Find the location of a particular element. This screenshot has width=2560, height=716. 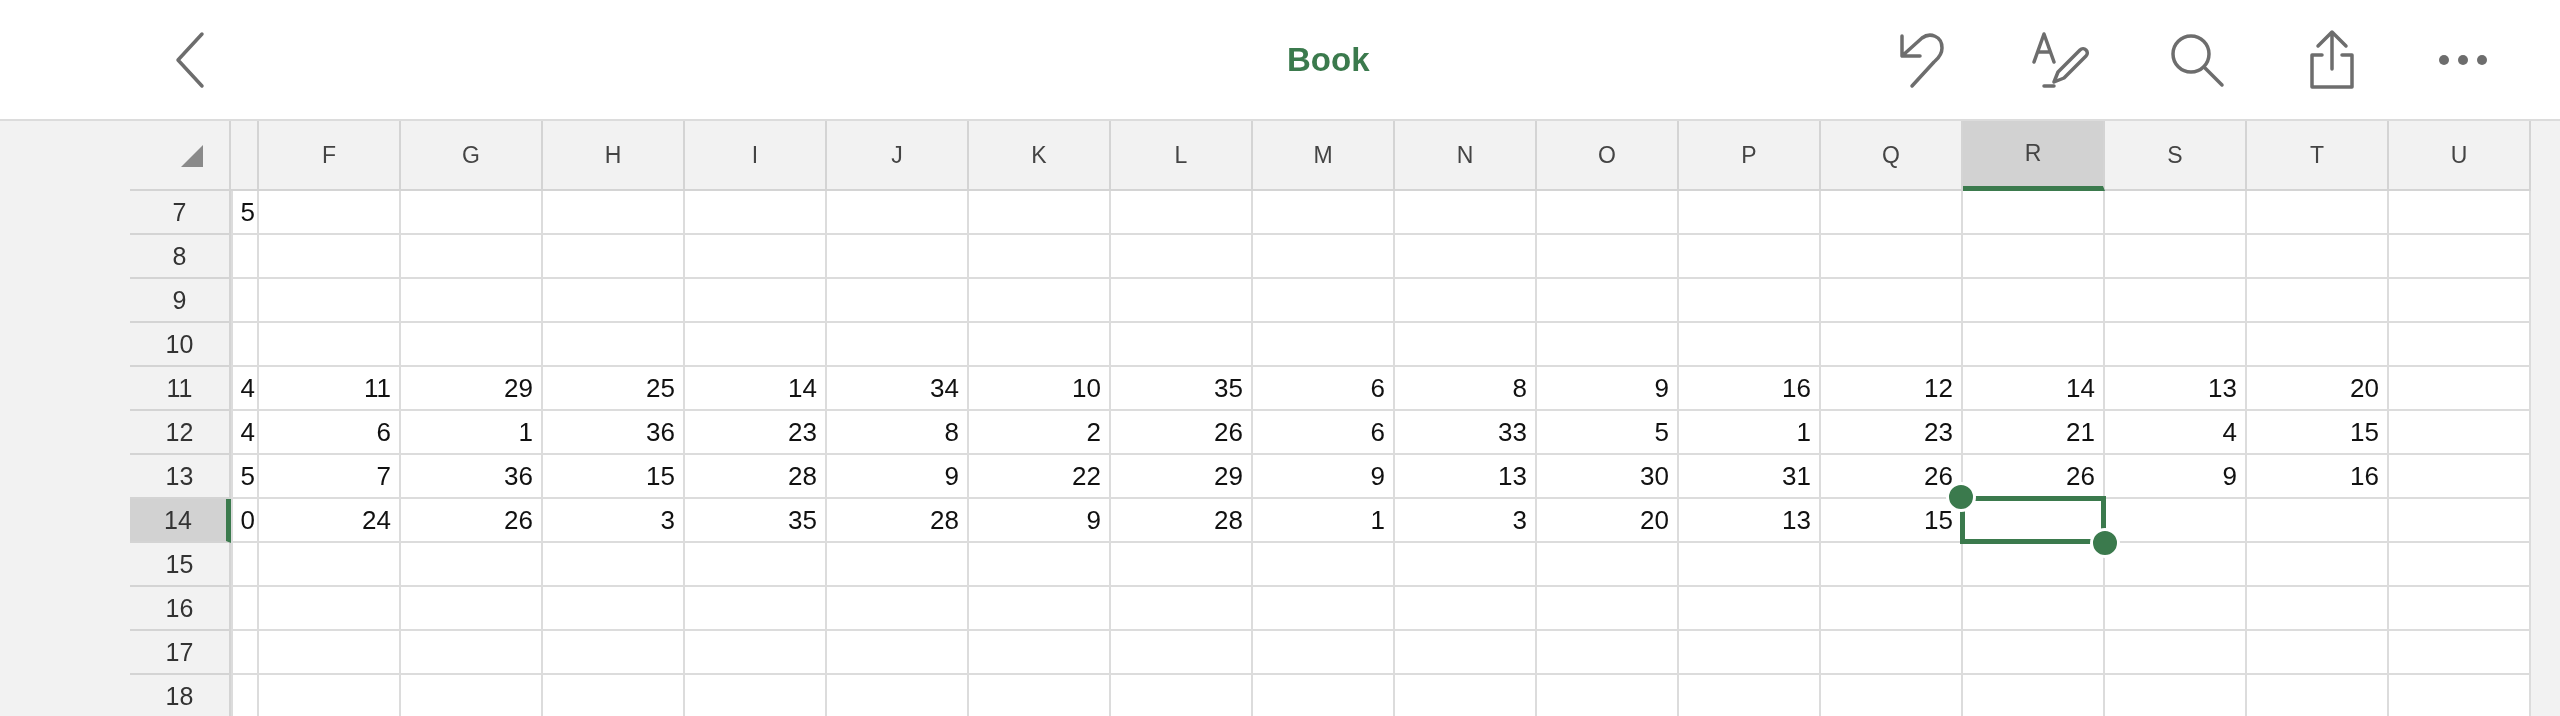

table-cell: 29 is located at coordinates (472, 389).